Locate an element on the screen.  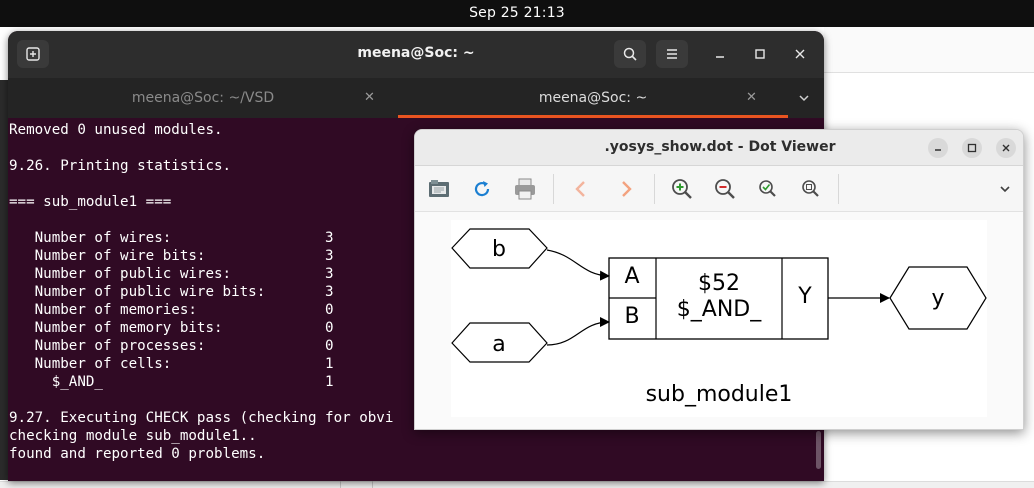
input-node-a: a is located at coordinates (499, 342).